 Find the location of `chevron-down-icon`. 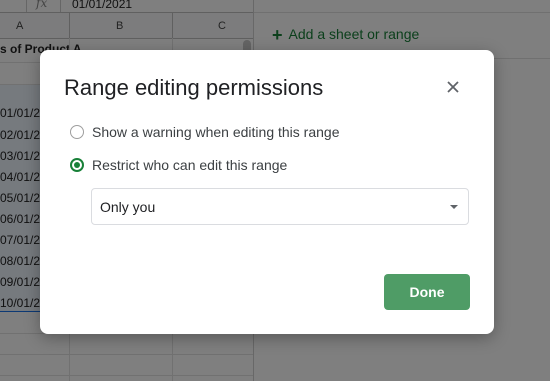

chevron-down-icon is located at coordinates (454, 207).